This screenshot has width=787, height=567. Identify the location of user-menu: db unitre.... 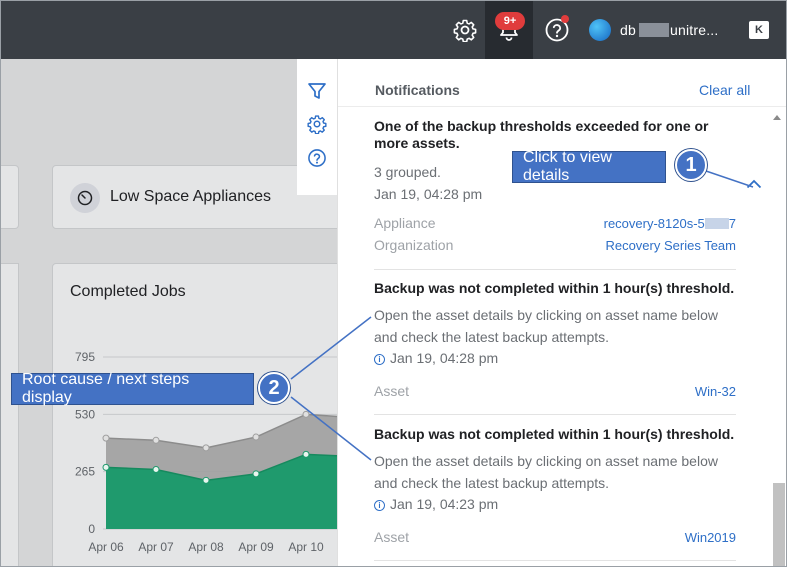
(669, 30).